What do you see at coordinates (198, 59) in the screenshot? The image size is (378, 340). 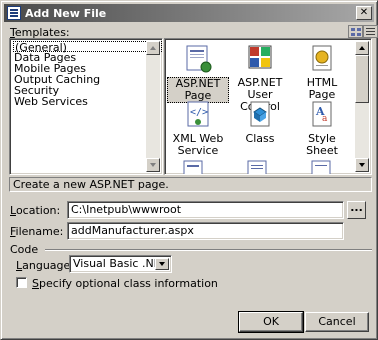 I see `aspnet-page-icon` at bounding box center [198, 59].